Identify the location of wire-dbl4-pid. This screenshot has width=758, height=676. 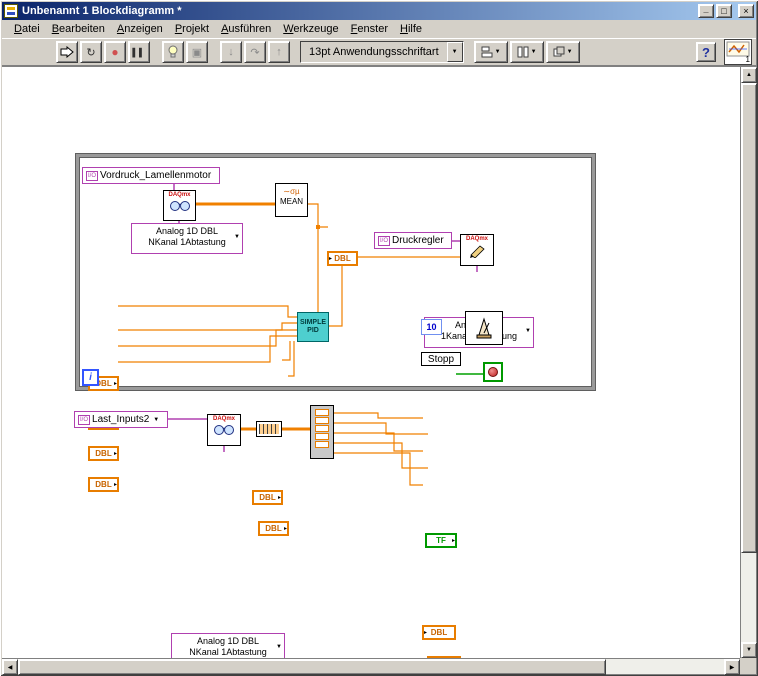
(208, 349).